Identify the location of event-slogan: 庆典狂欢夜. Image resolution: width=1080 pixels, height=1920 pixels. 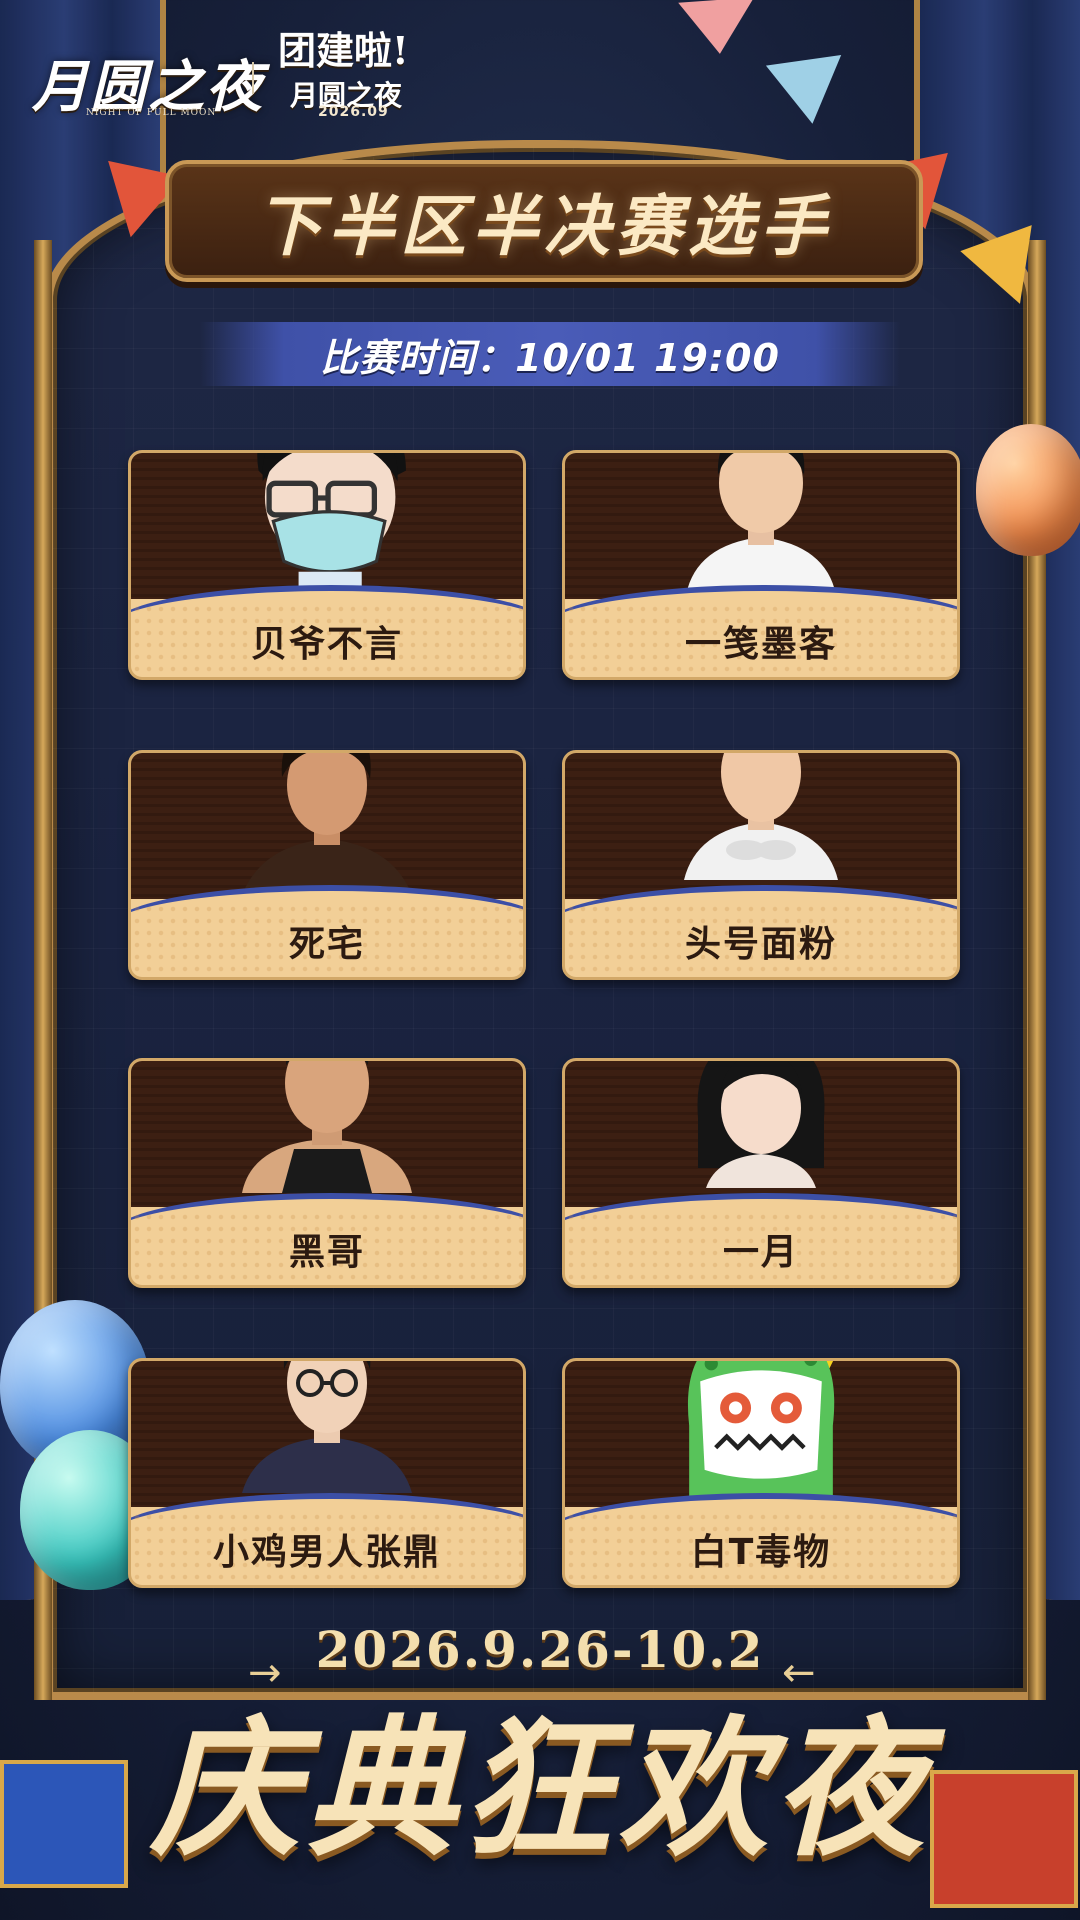
(539, 1789).